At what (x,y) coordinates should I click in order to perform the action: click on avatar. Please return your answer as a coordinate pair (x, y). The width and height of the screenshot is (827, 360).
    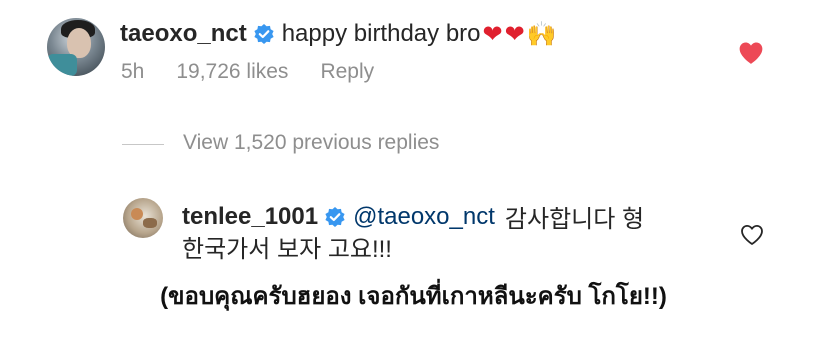
    Looking at the image, I should click on (76, 47).